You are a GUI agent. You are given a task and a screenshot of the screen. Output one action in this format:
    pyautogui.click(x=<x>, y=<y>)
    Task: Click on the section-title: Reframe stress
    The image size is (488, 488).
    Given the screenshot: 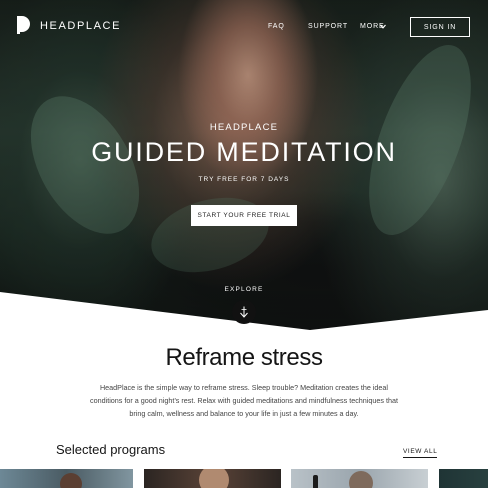 What is the action you would take?
    pyautogui.click(x=244, y=357)
    